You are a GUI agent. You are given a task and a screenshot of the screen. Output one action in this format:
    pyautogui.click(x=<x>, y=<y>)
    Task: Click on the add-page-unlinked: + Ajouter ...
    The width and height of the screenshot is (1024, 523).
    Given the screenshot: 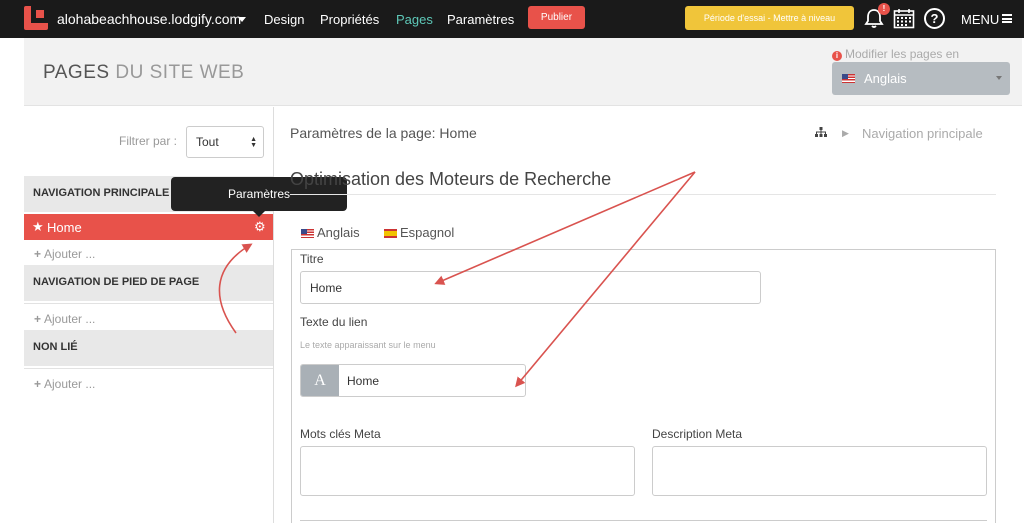 What is the action you would take?
    pyautogui.click(x=64, y=384)
    